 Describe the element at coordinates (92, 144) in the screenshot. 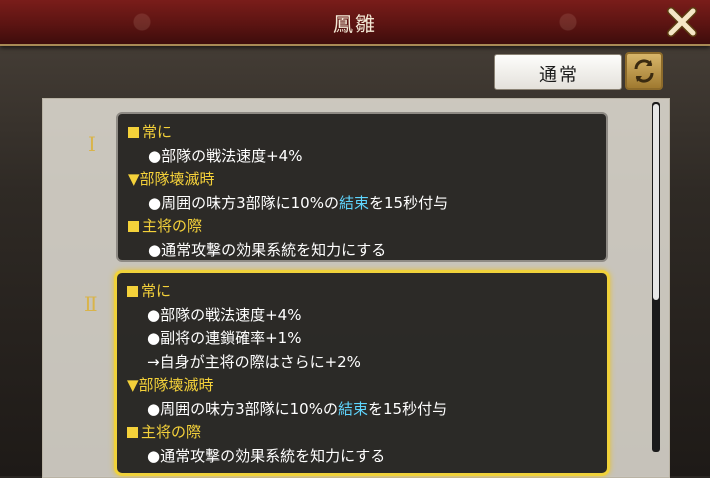

I see `level-label-1: Ⅰ` at that location.